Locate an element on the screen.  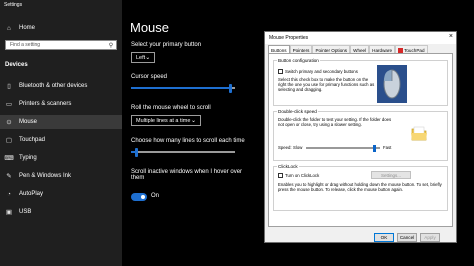
lines-to-scroll-thumb is located at coordinates (136, 152).